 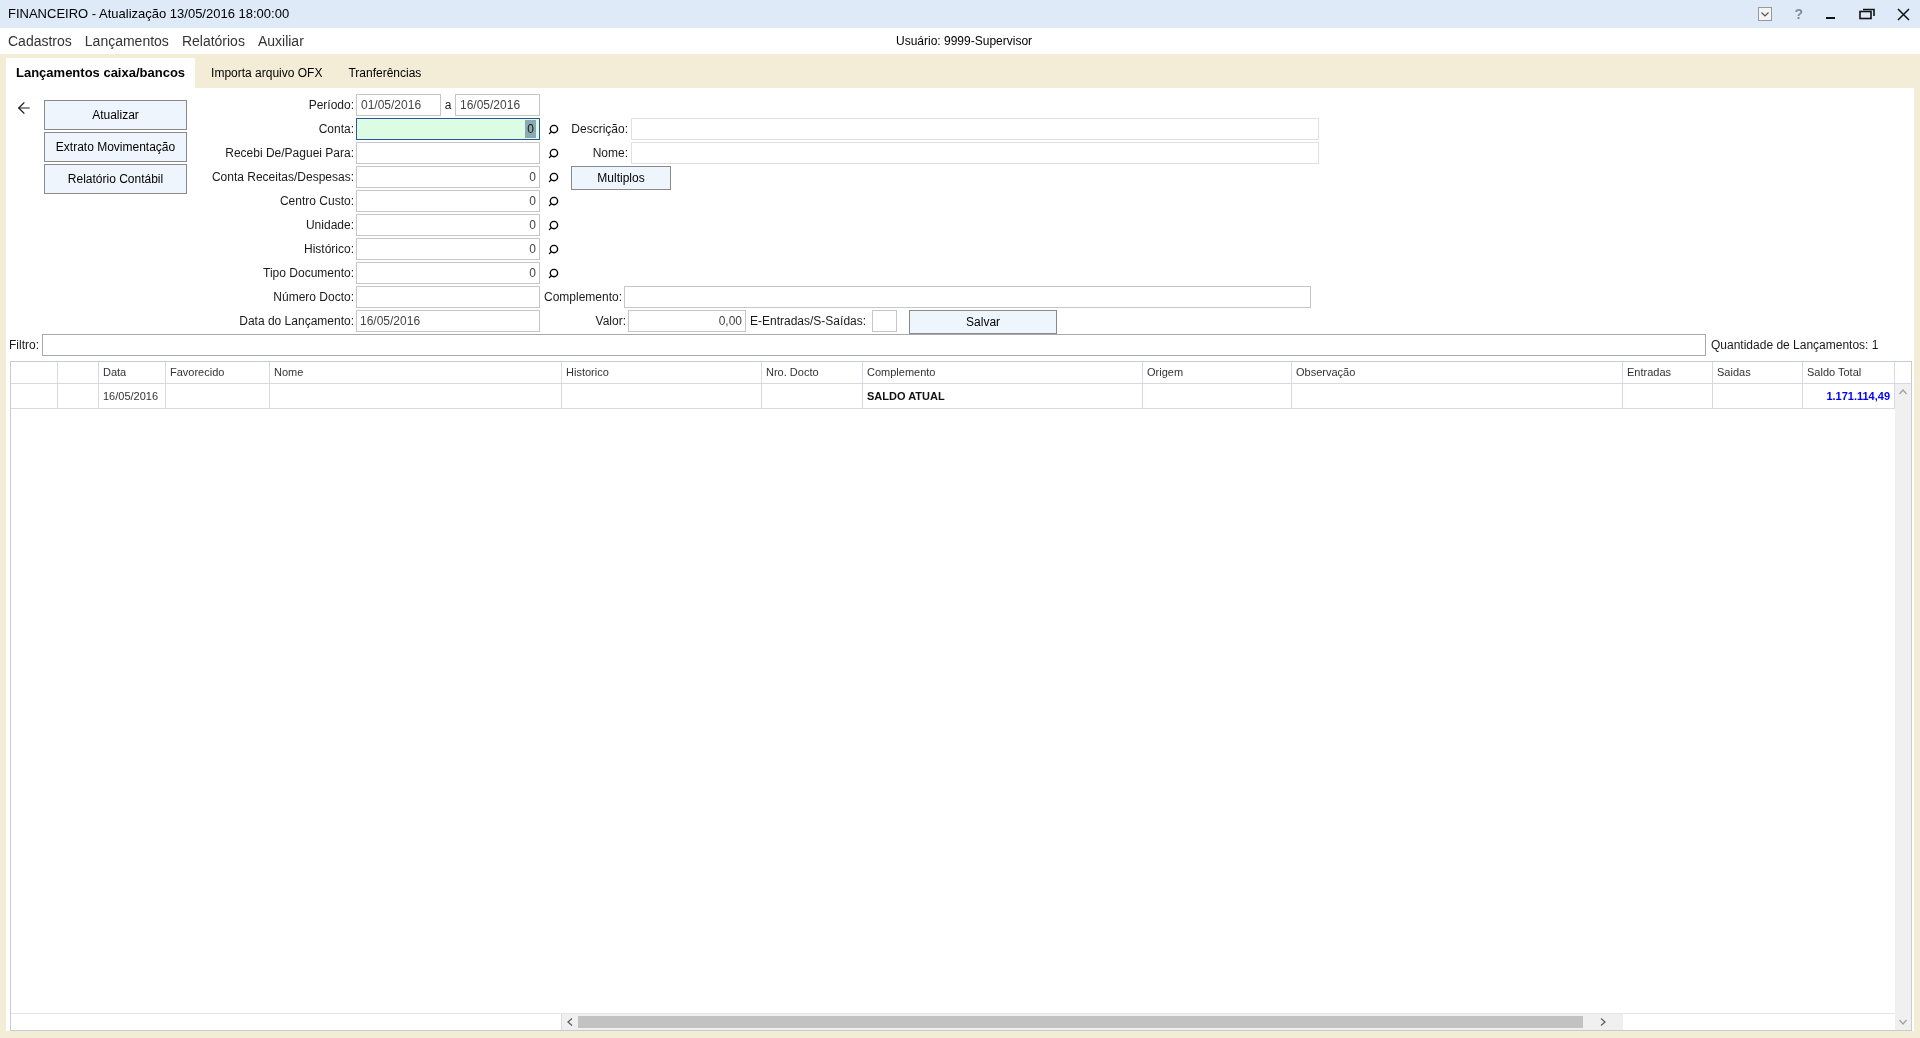 I want to click on field-label: Valor:, so click(x=610, y=321).